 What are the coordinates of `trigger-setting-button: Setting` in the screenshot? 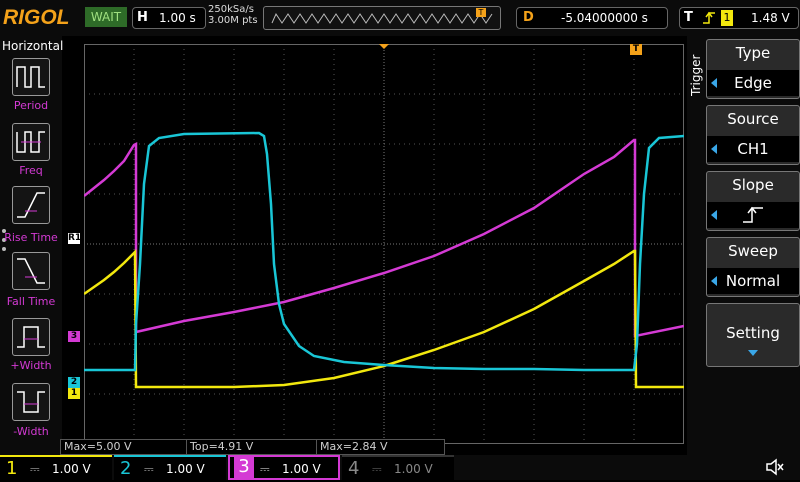 It's located at (753, 335).